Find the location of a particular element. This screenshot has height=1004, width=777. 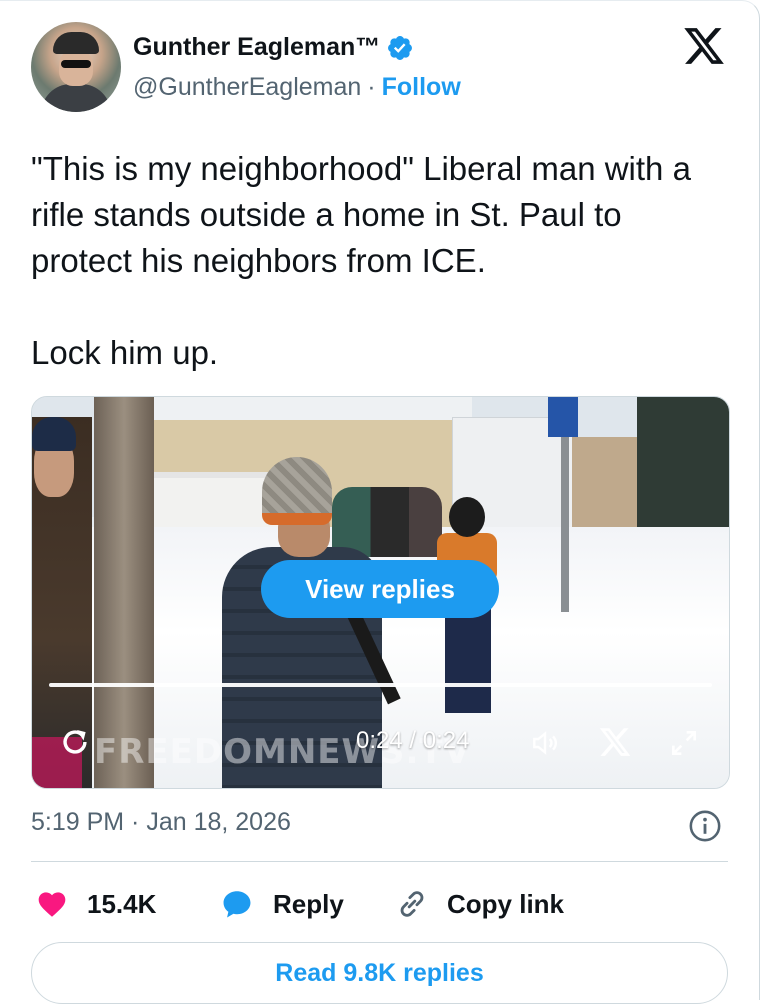

reply-button: Reply is located at coordinates (281, 904).